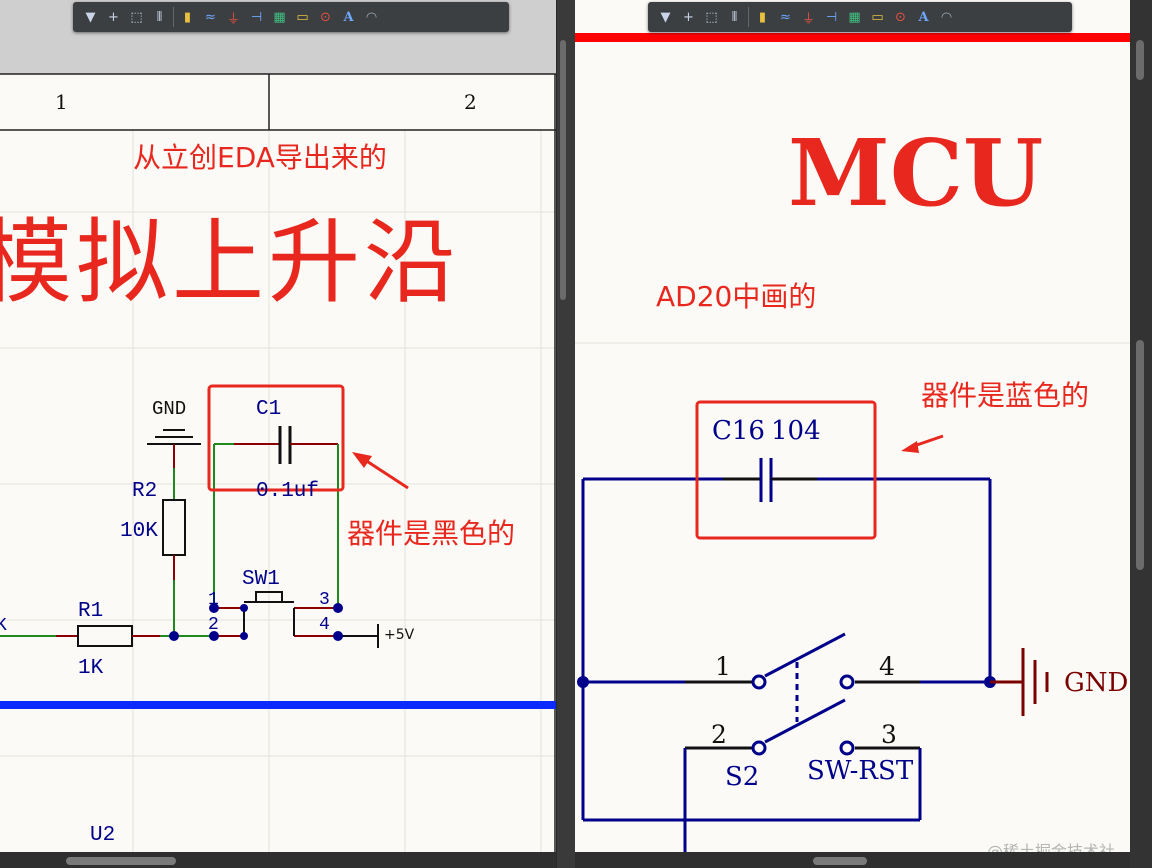 The image size is (1152, 868). Describe the element at coordinates (139, 531) in the screenshot. I see `r2-value: 10K` at that location.